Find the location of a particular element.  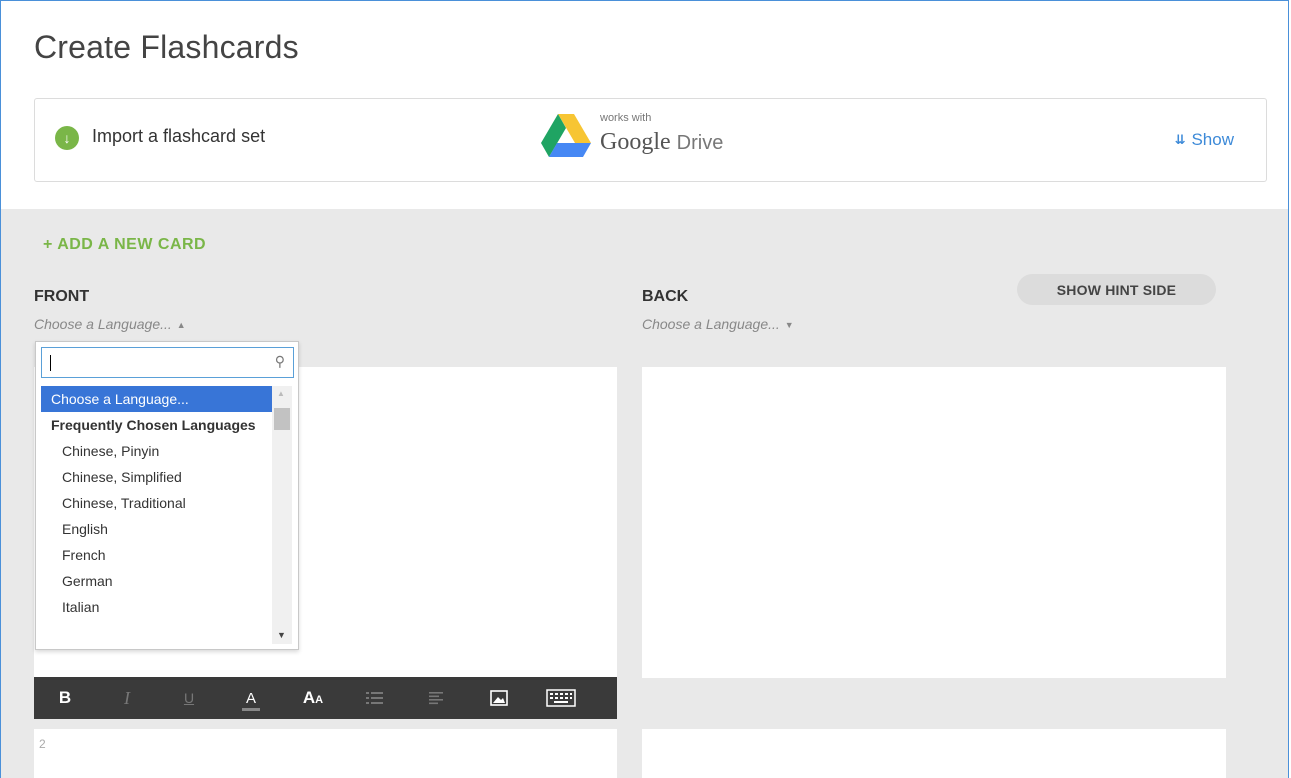

language-search-input: ⚲ is located at coordinates (167, 362).